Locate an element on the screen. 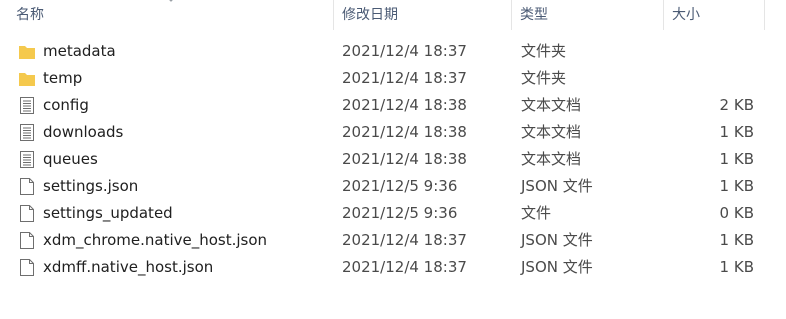 This screenshot has height=319, width=786. file-name: downloads is located at coordinates (83, 132).